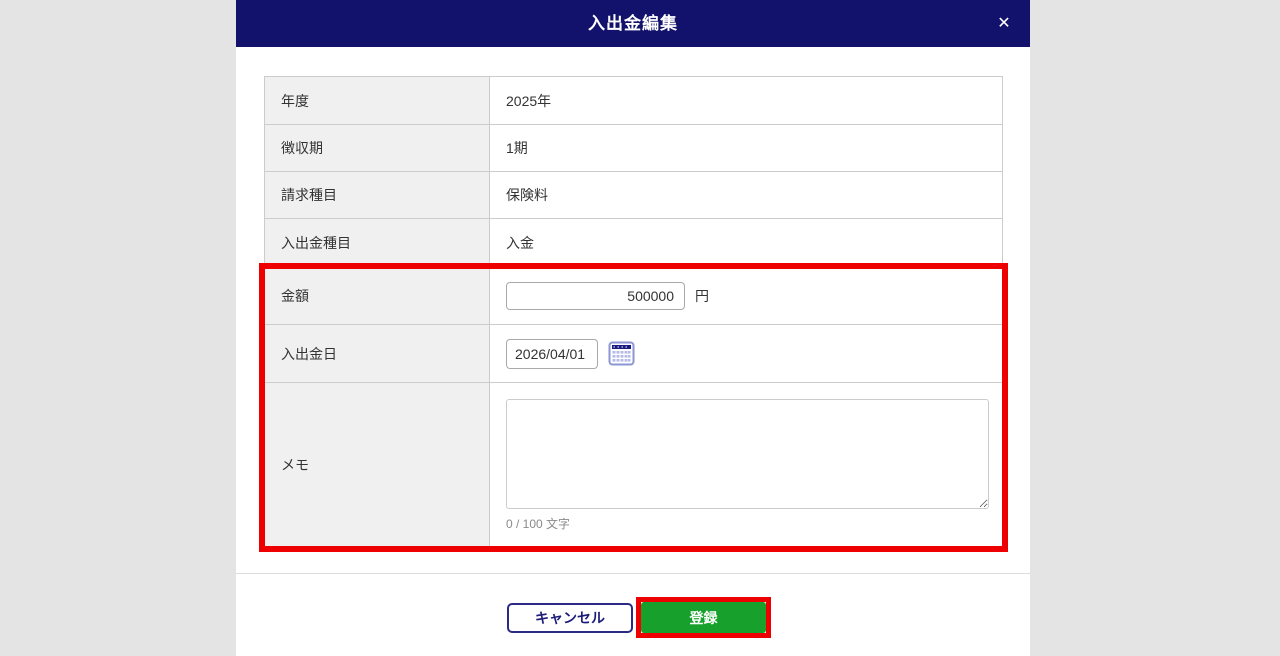 The width and height of the screenshot is (1280, 656). I want to click on table-row: 徴収期 1期, so click(633, 148).